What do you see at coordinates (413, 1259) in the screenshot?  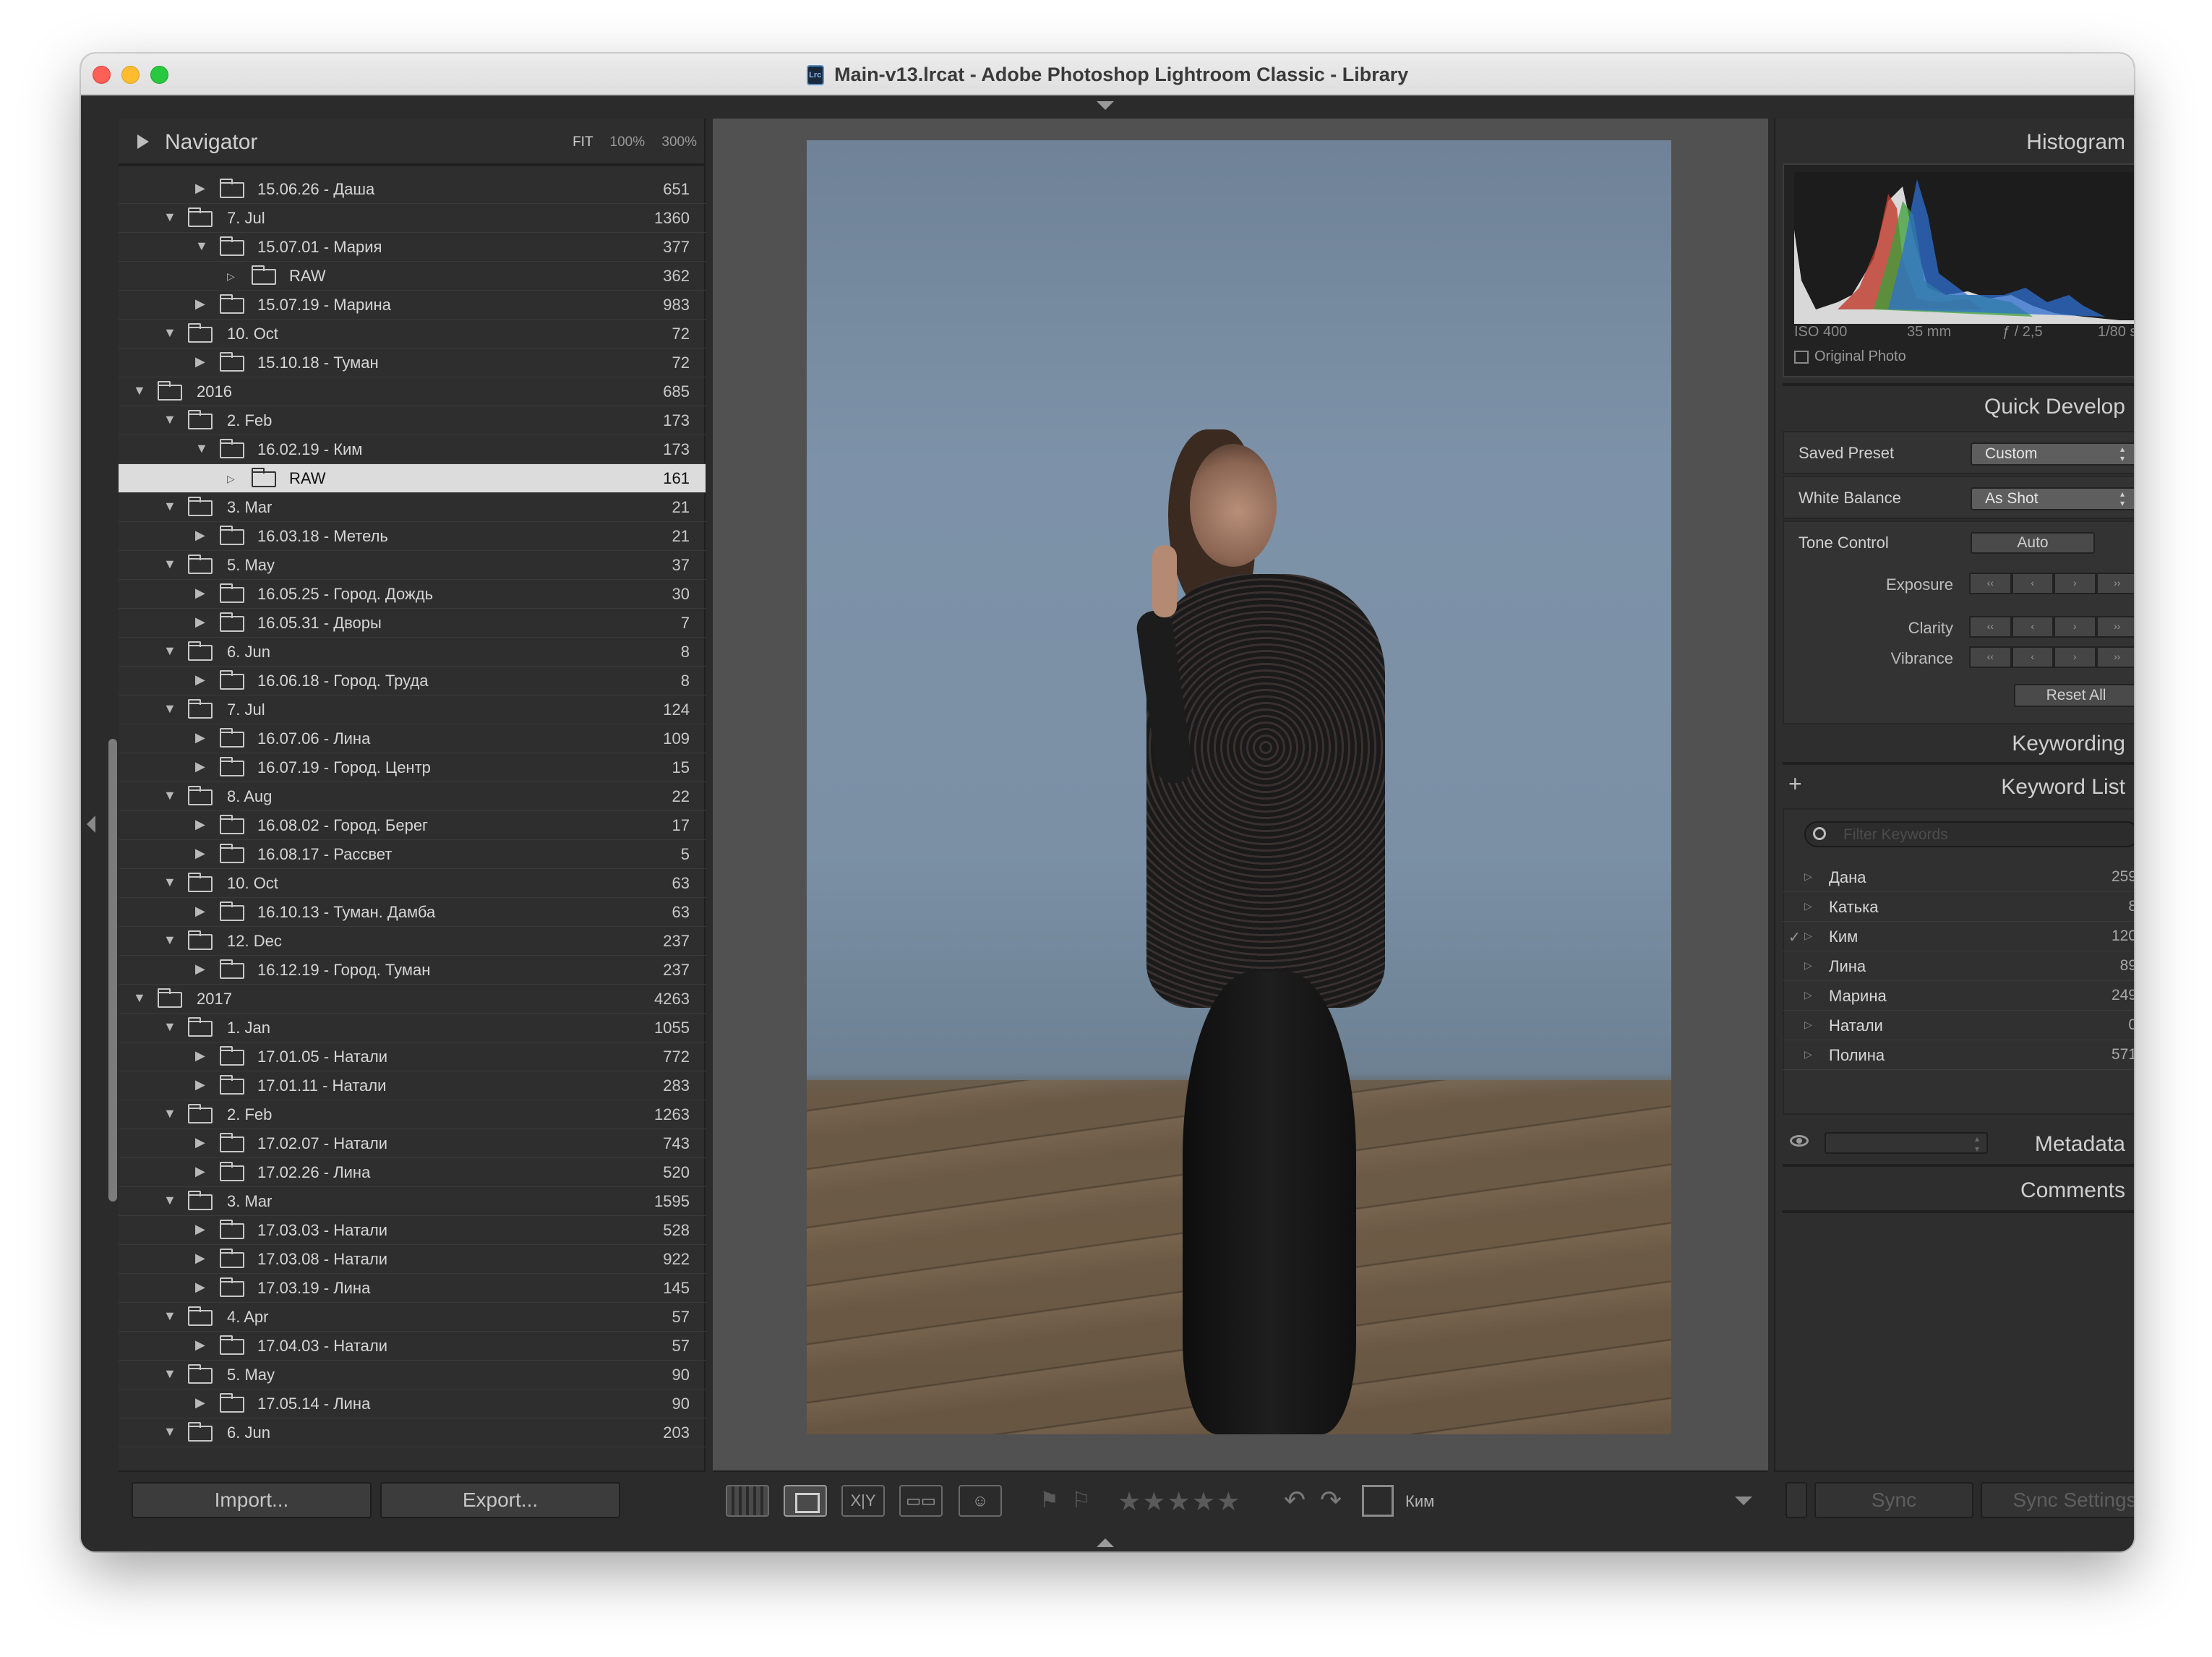 I see `folder-row: ▶ 17.03.08 - Натали 922` at bounding box center [413, 1259].